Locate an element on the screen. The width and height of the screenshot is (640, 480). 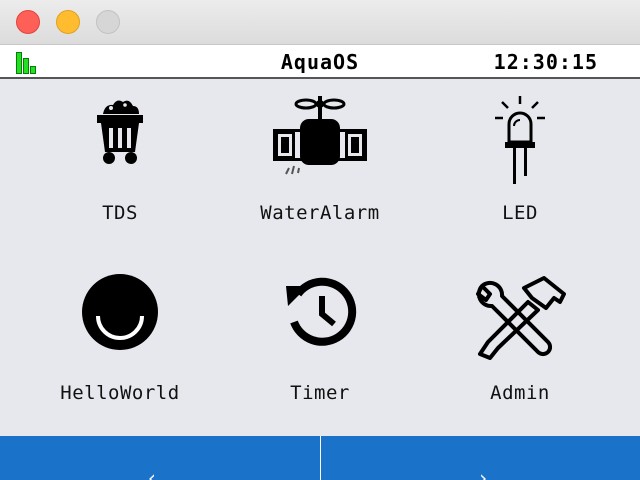
window-titlebar is located at coordinates (320, 22).